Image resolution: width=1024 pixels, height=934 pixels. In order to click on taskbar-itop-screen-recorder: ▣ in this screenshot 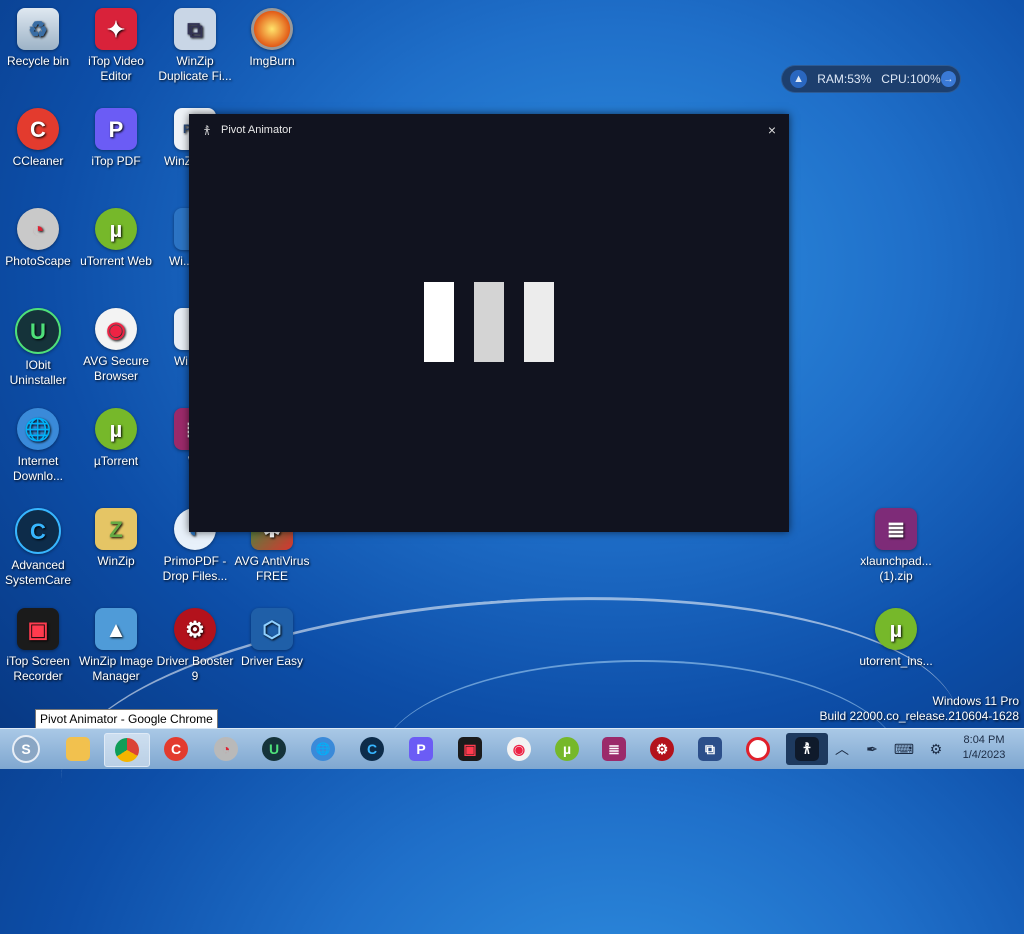, I will do `click(470, 749)`.